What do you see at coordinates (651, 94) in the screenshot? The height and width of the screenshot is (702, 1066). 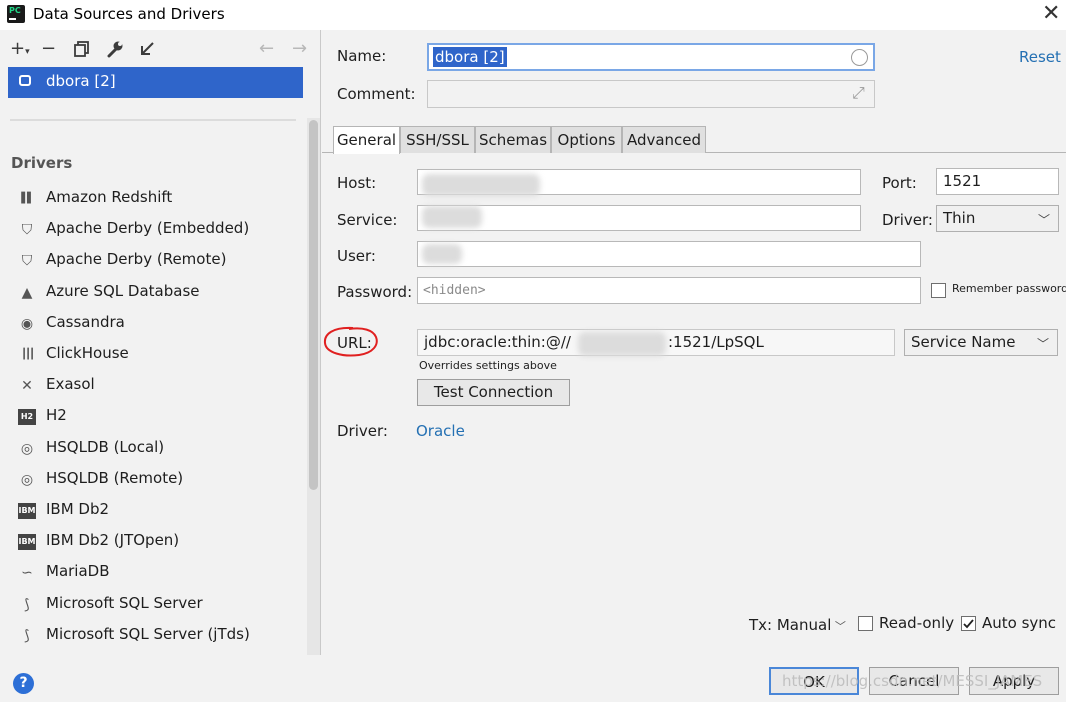 I see `comment-input: ⤢` at bounding box center [651, 94].